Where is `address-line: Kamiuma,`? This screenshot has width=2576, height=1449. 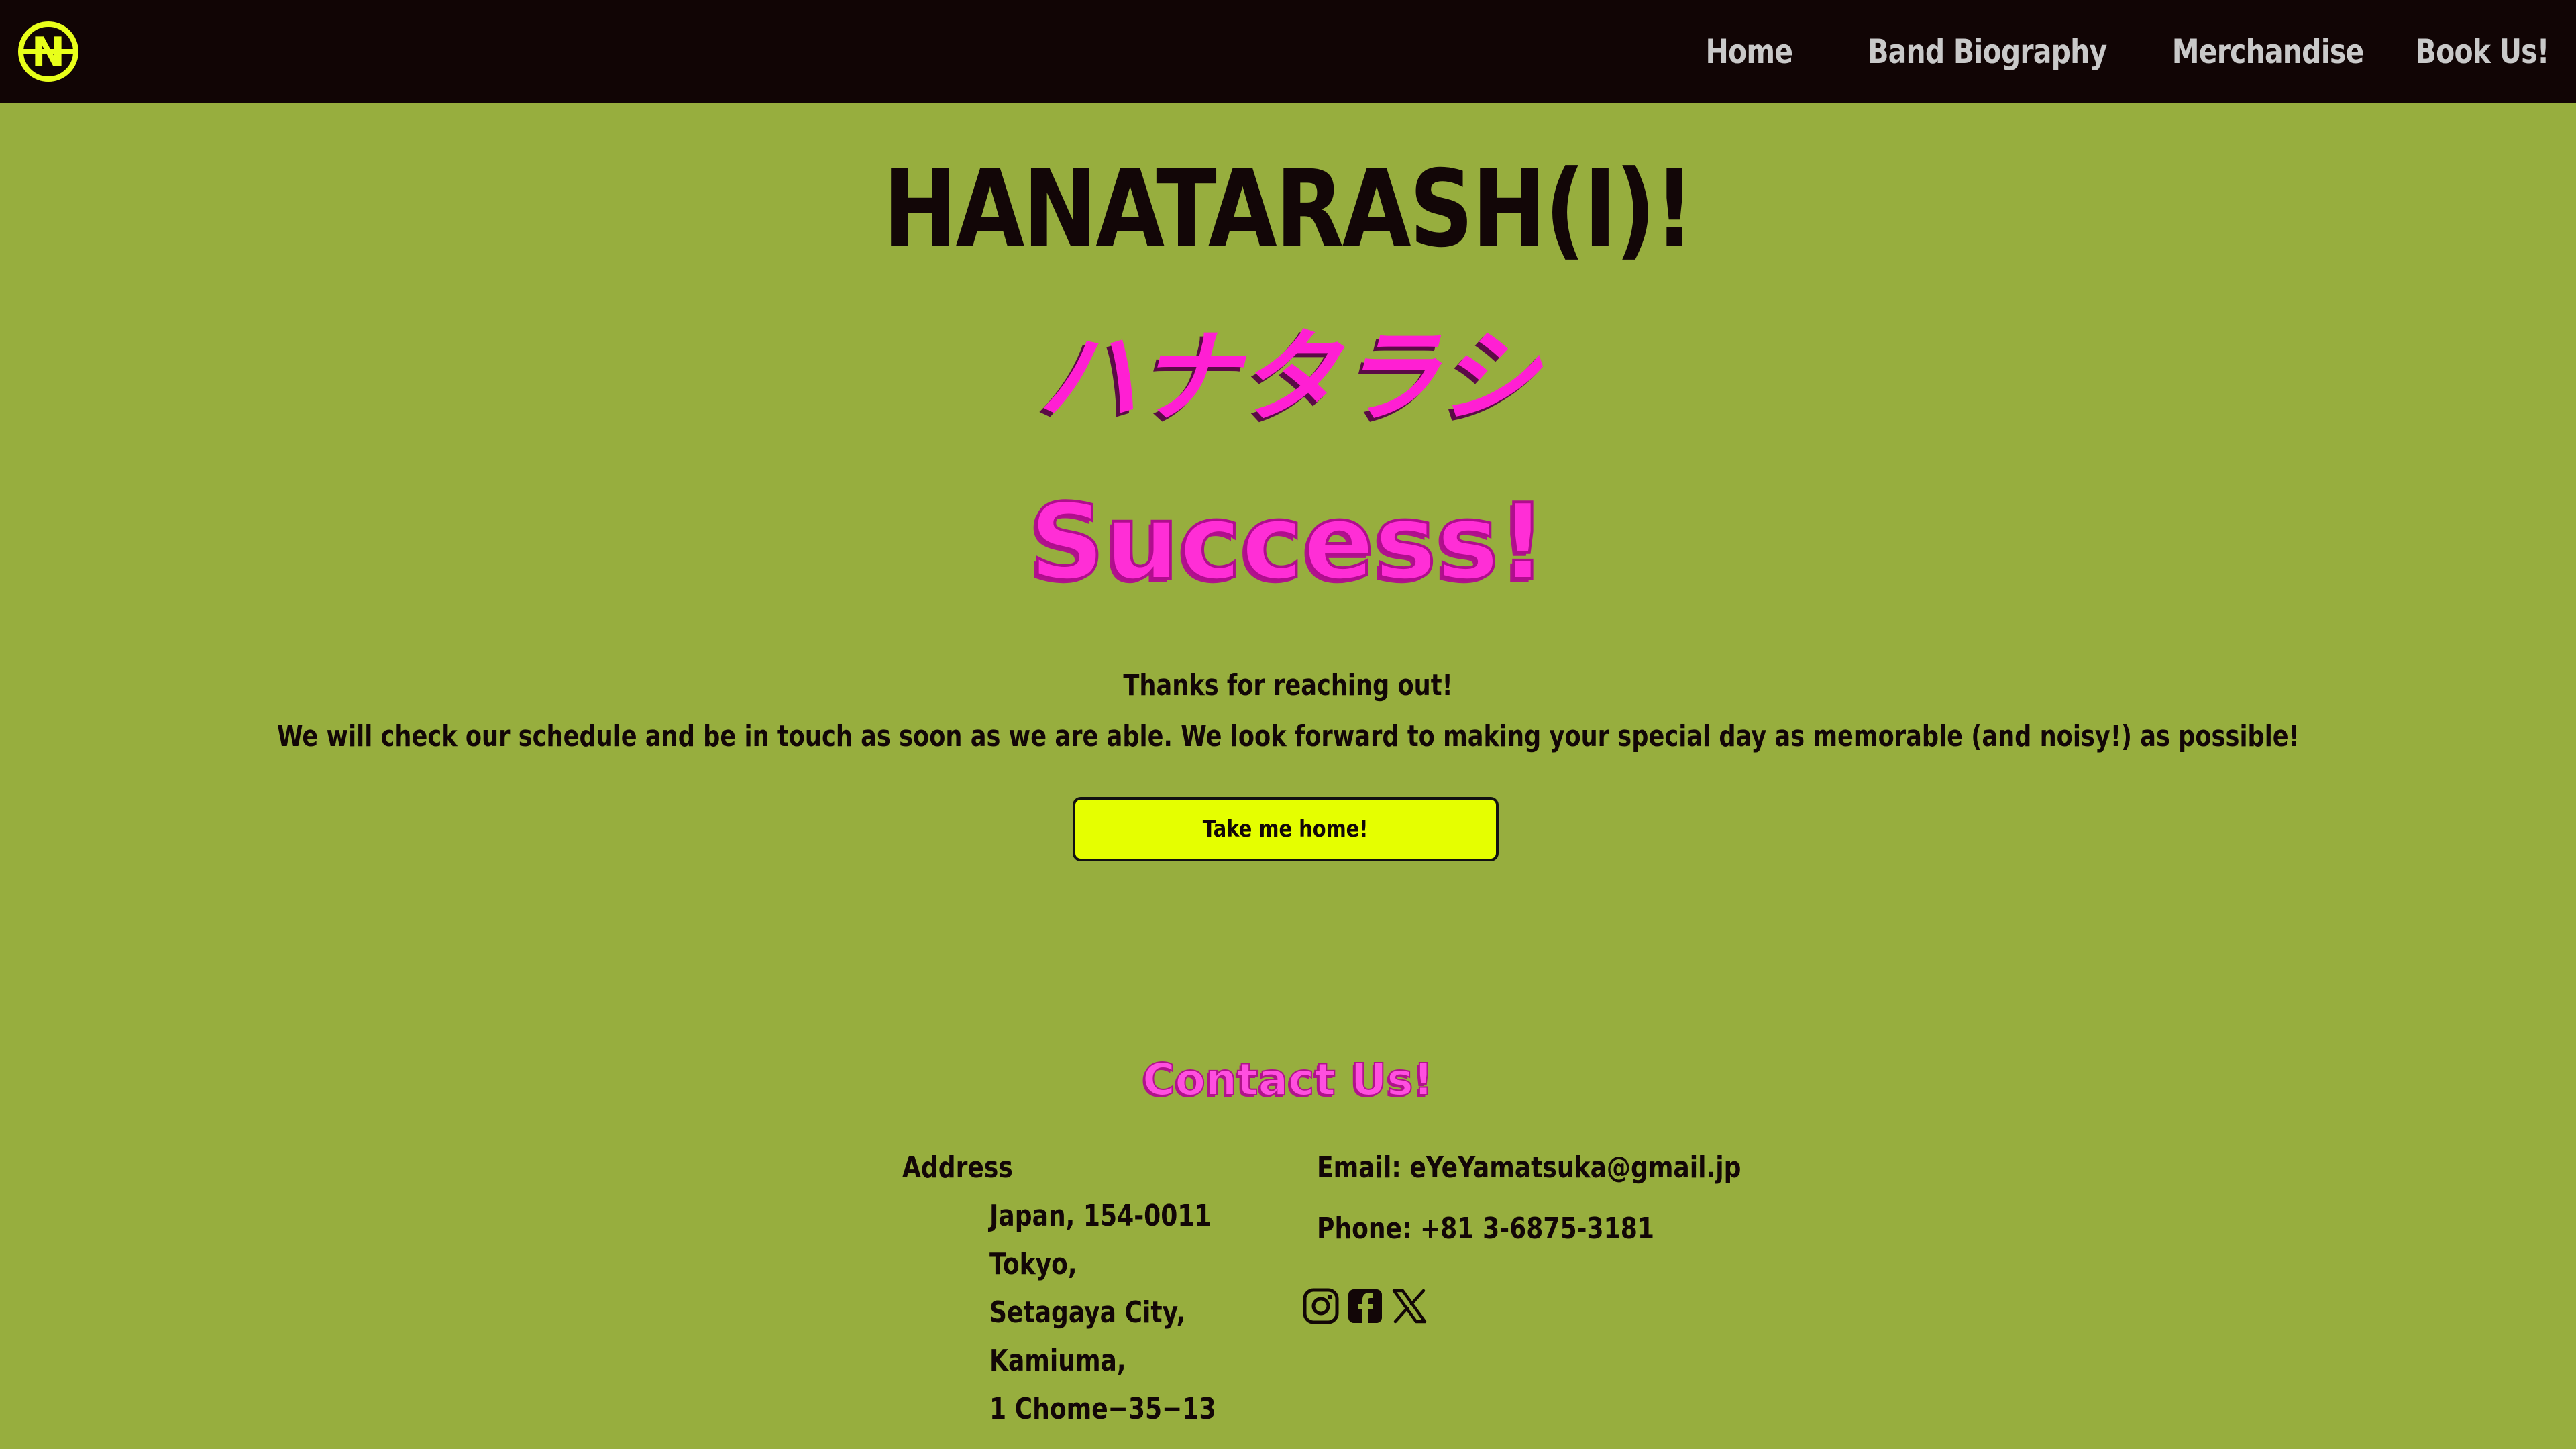
address-line: Kamiuma, is located at coordinates (1057, 1361).